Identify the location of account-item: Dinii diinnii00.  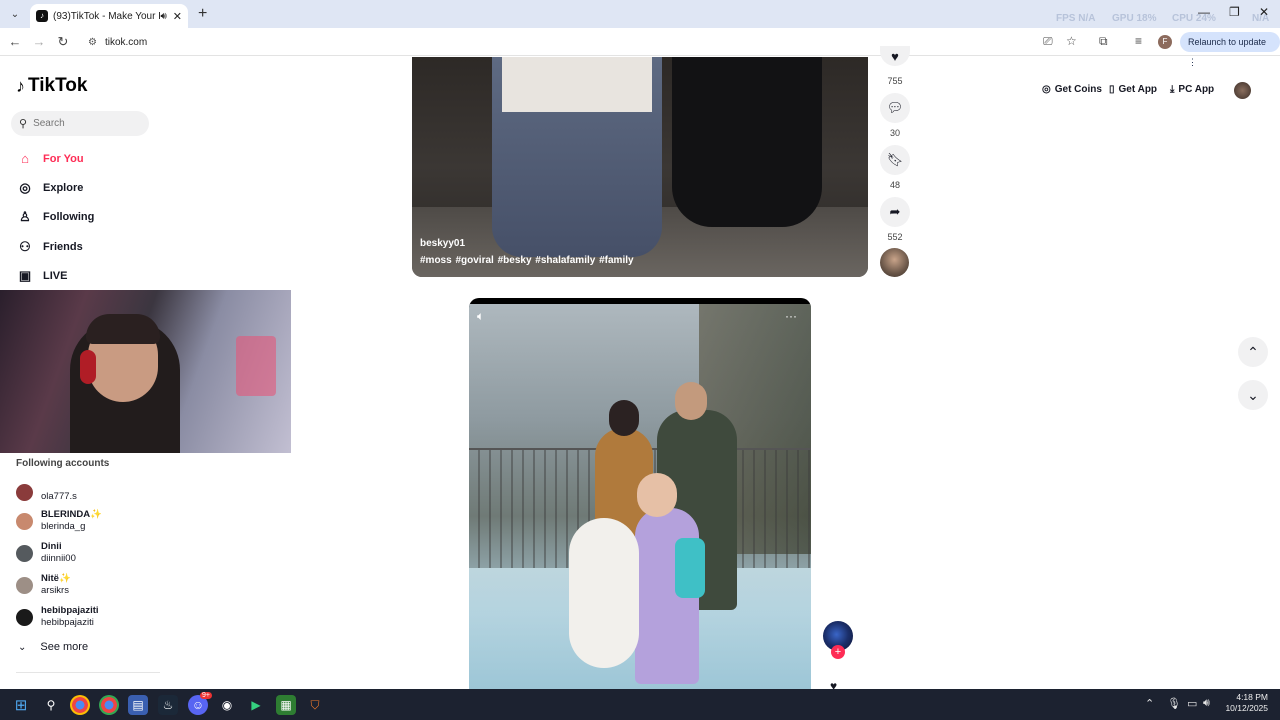
(46, 553).